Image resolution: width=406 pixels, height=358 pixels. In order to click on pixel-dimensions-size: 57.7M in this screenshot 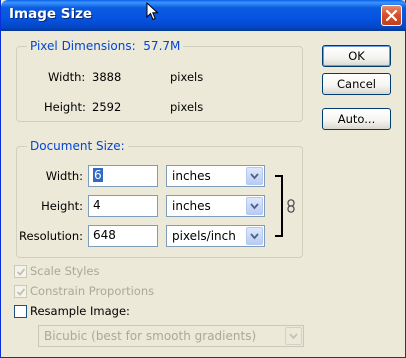, I will do `click(162, 46)`.